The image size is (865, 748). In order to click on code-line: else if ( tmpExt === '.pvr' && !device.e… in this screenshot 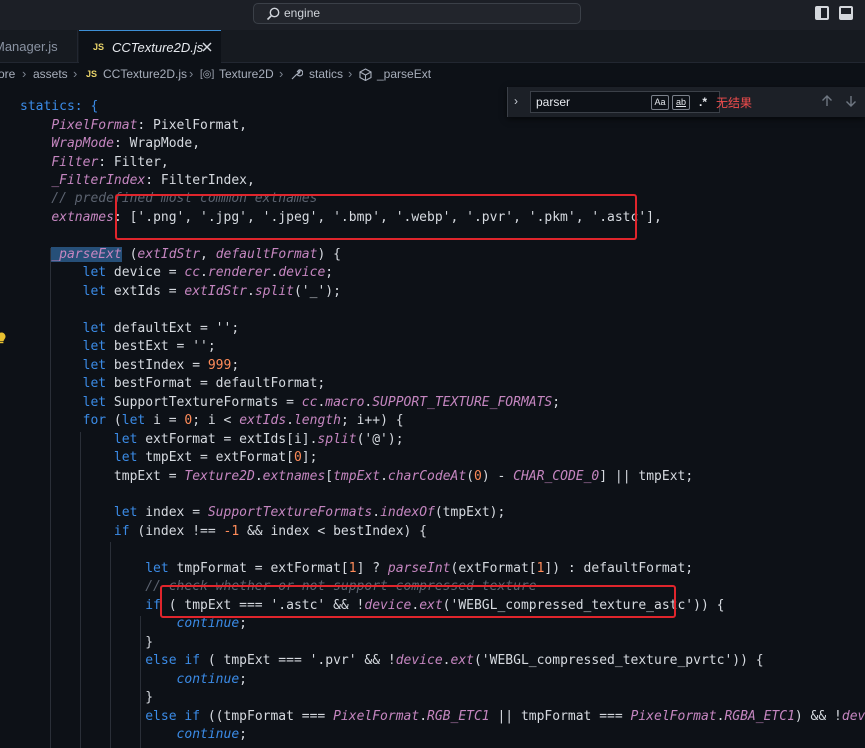, I will do `click(454, 660)`.